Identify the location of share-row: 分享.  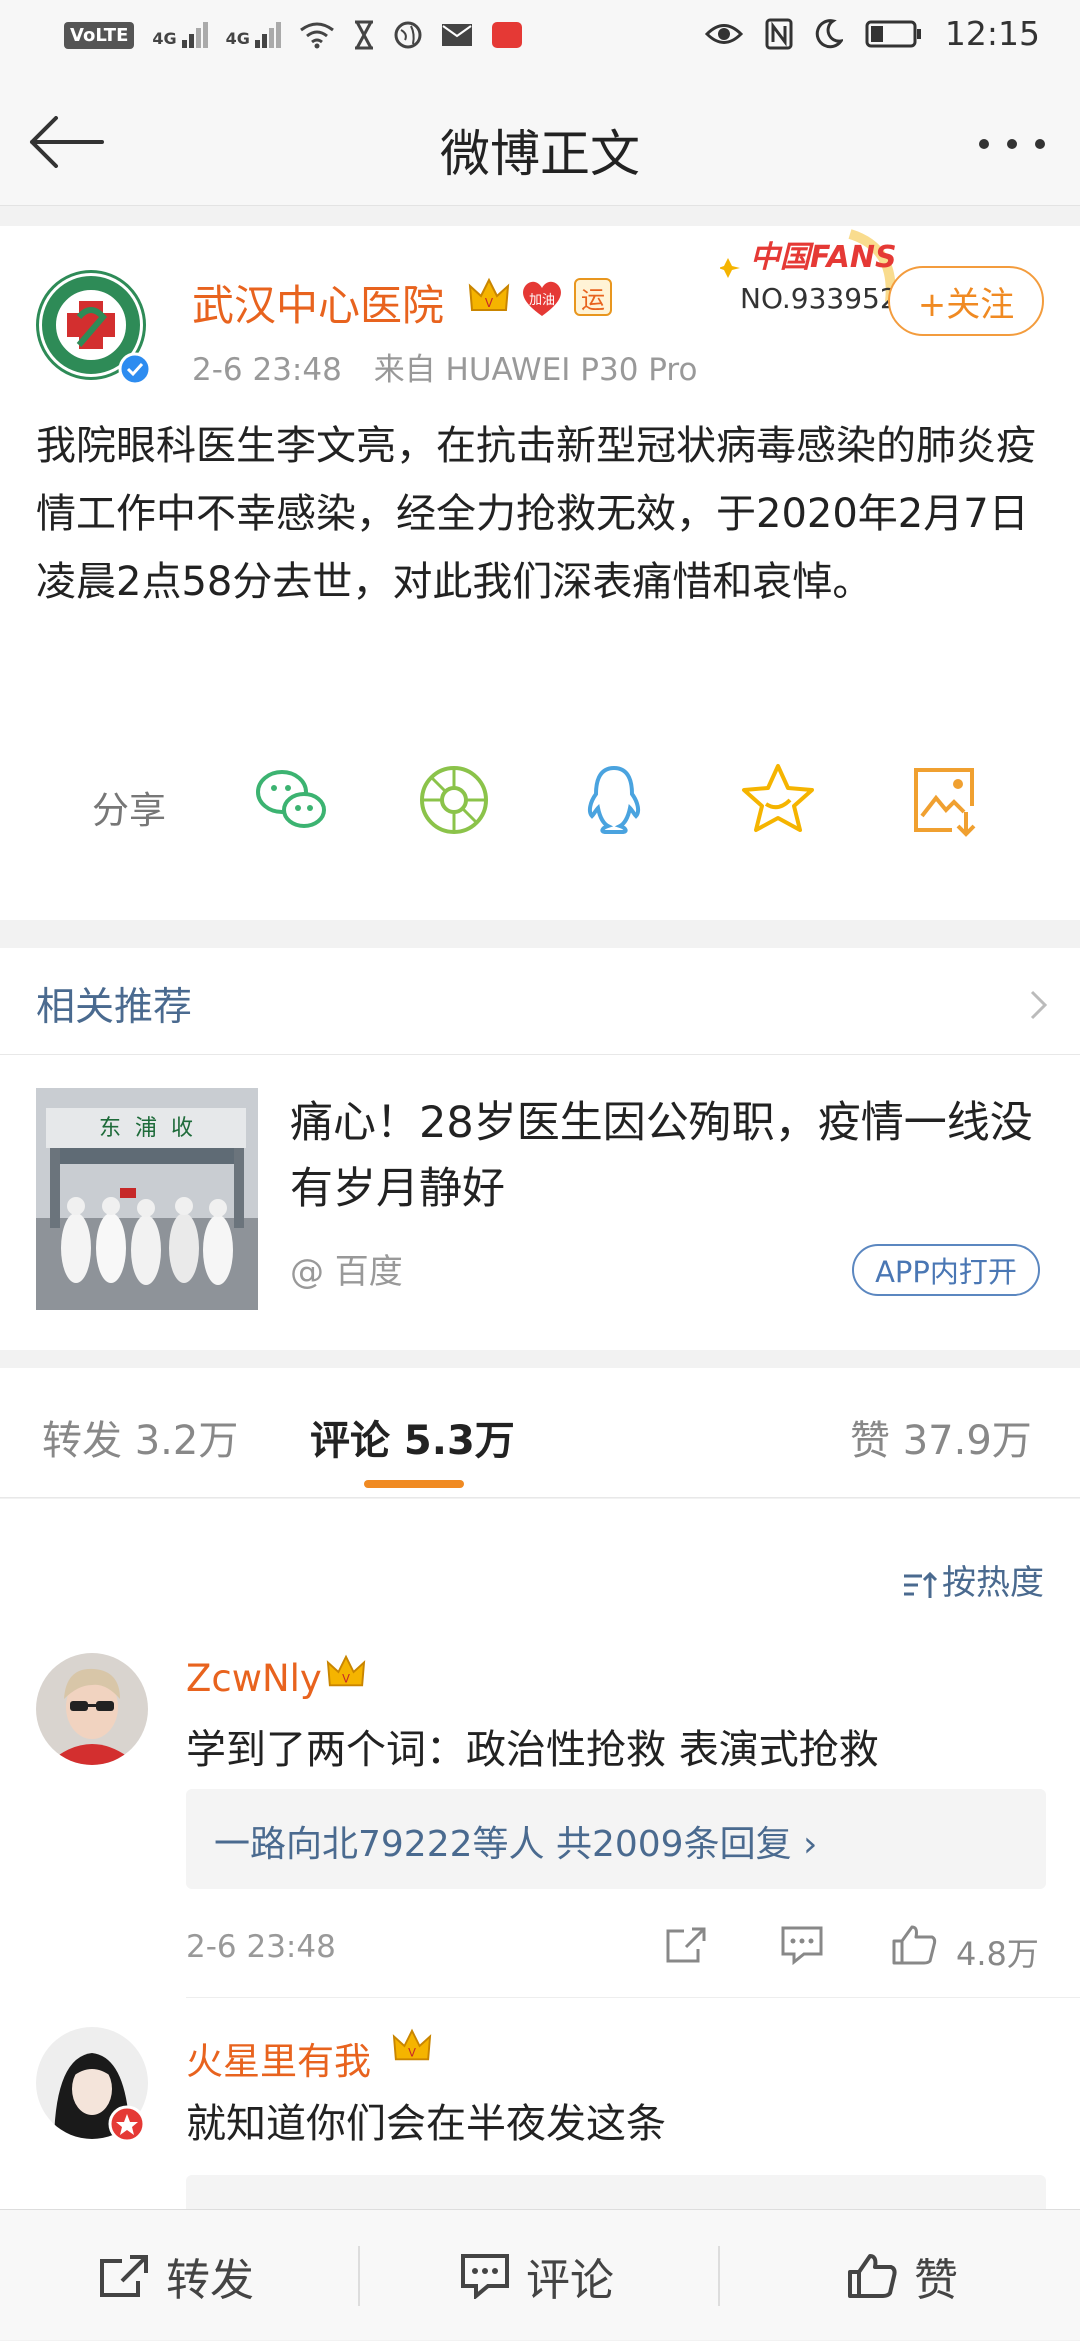
(540, 806).